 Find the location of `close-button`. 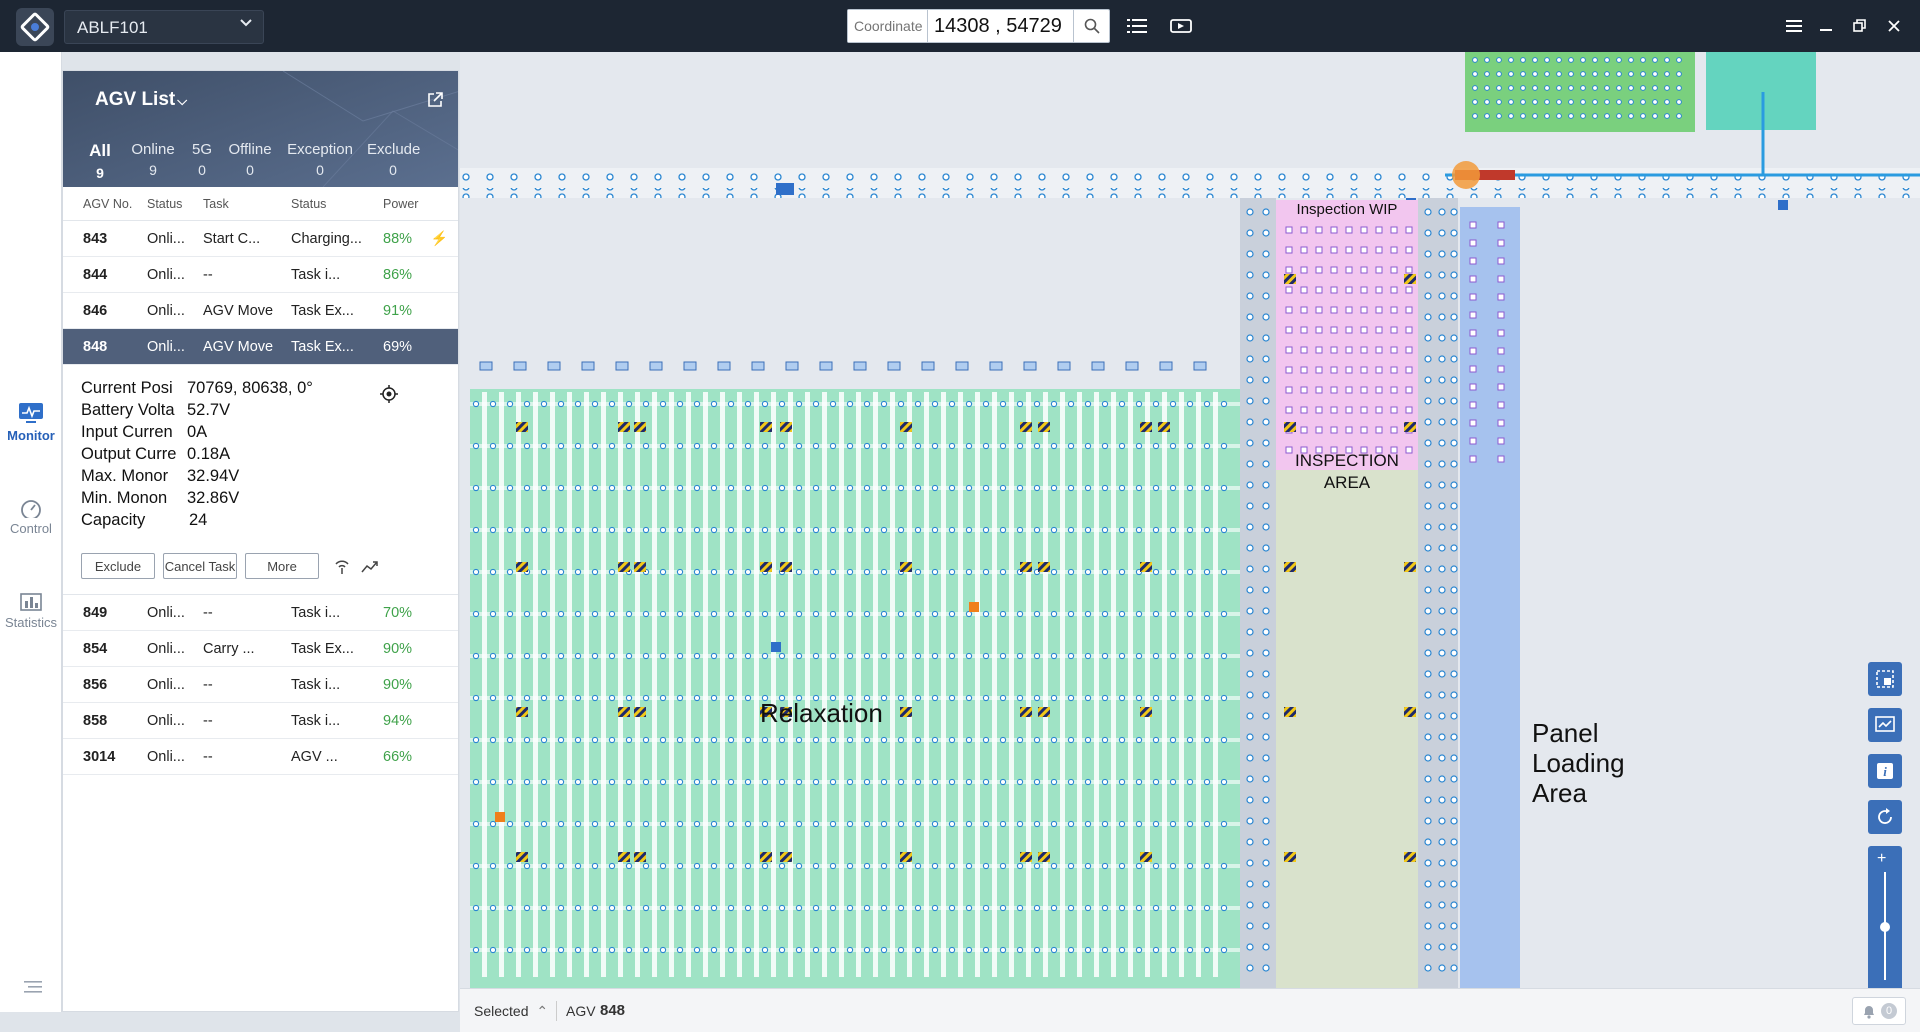

close-button is located at coordinates (1894, 26).